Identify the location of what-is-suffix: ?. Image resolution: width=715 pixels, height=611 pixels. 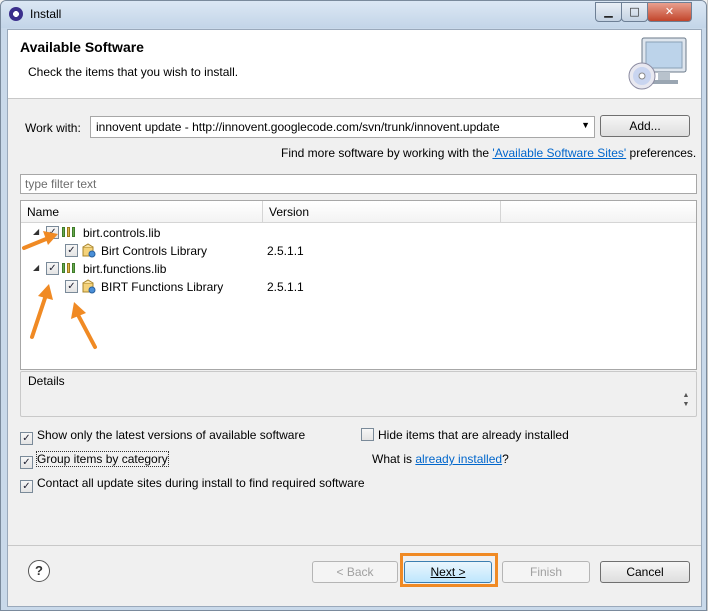
(505, 459).